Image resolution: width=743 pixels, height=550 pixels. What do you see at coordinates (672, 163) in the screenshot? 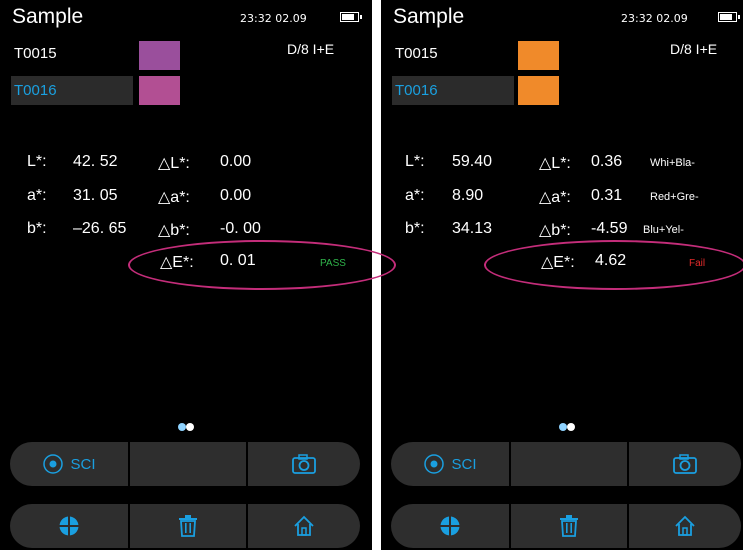
I see `delta-l-hint: Whi+Bla-` at bounding box center [672, 163].